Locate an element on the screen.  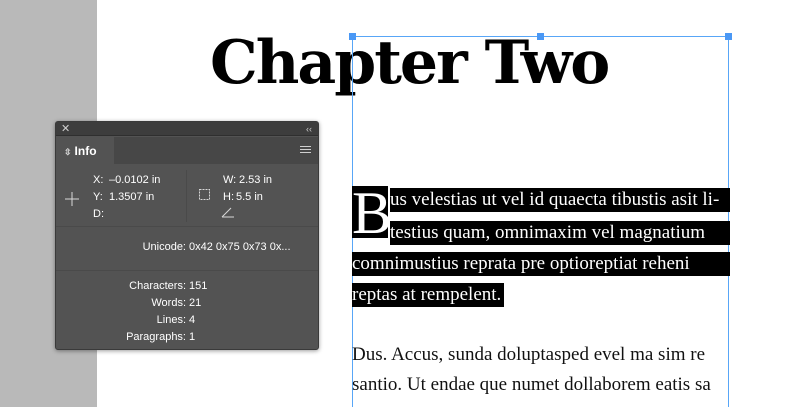
unicode-label: Unicode: is located at coordinates (164, 247).